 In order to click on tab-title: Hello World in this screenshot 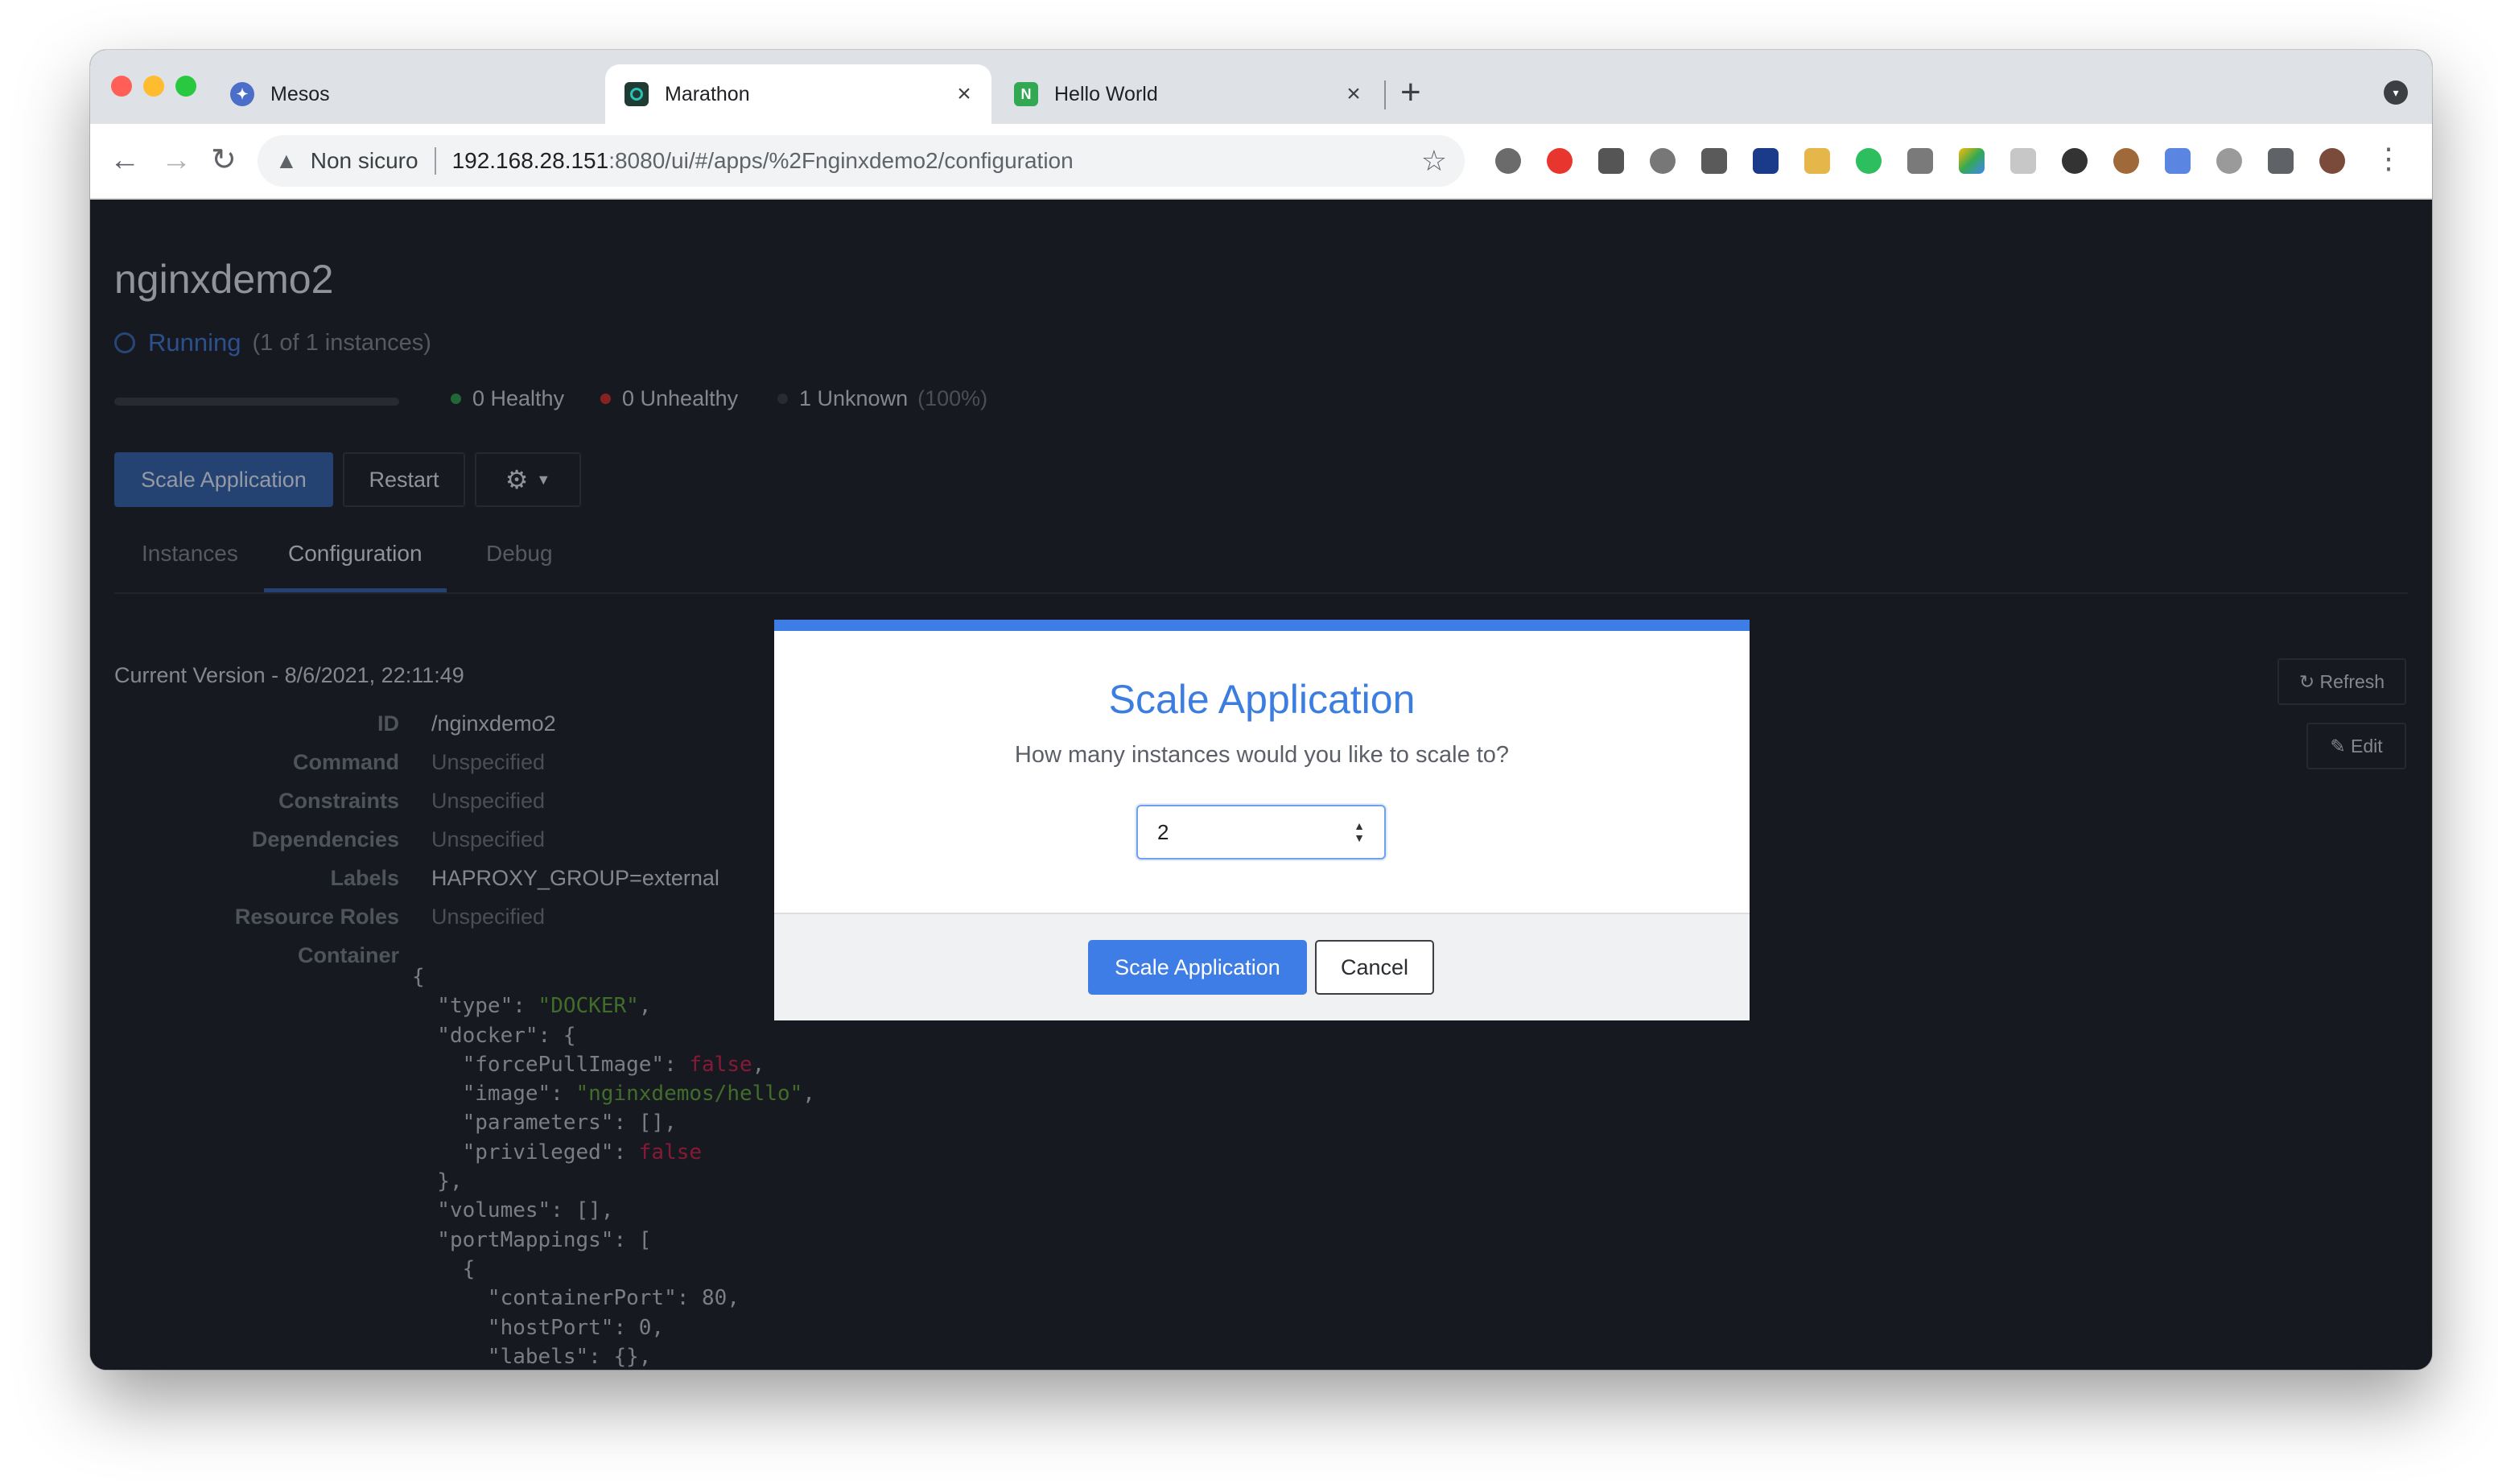, I will do `click(1106, 93)`.